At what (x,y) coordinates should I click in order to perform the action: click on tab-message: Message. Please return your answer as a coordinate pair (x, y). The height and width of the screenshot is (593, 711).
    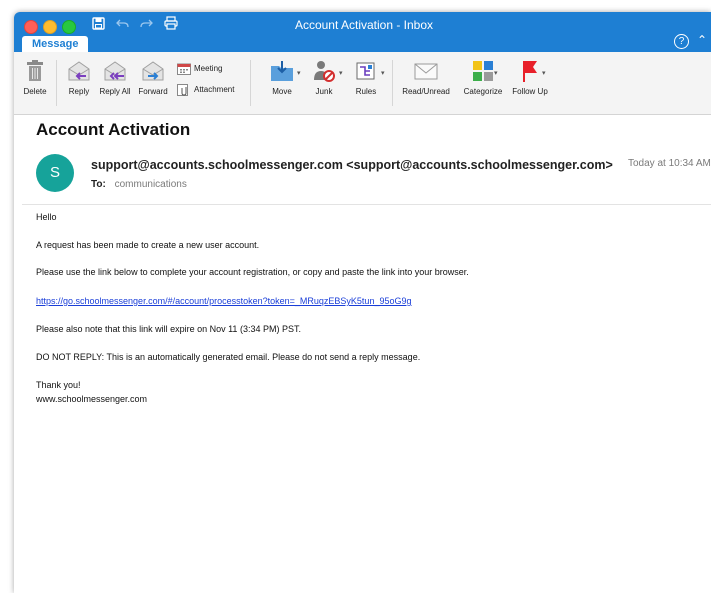
    Looking at the image, I should click on (55, 44).